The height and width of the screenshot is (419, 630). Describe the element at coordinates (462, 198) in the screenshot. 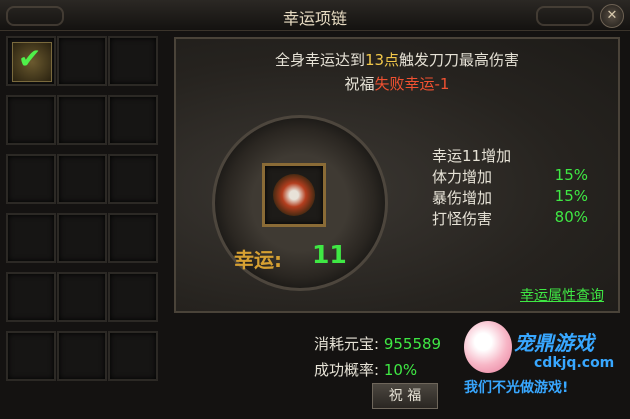

I see `stat-label: 暴伤增加` at that location.